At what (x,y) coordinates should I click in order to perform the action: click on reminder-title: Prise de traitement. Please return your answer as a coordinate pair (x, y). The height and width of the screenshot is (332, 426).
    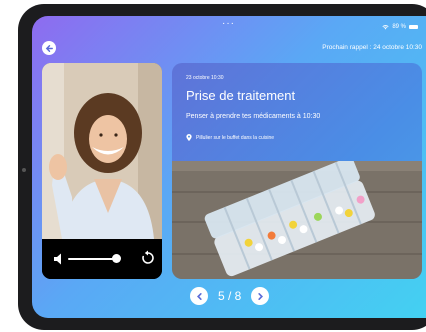
    Looking at the image, I should click on (241, 95).